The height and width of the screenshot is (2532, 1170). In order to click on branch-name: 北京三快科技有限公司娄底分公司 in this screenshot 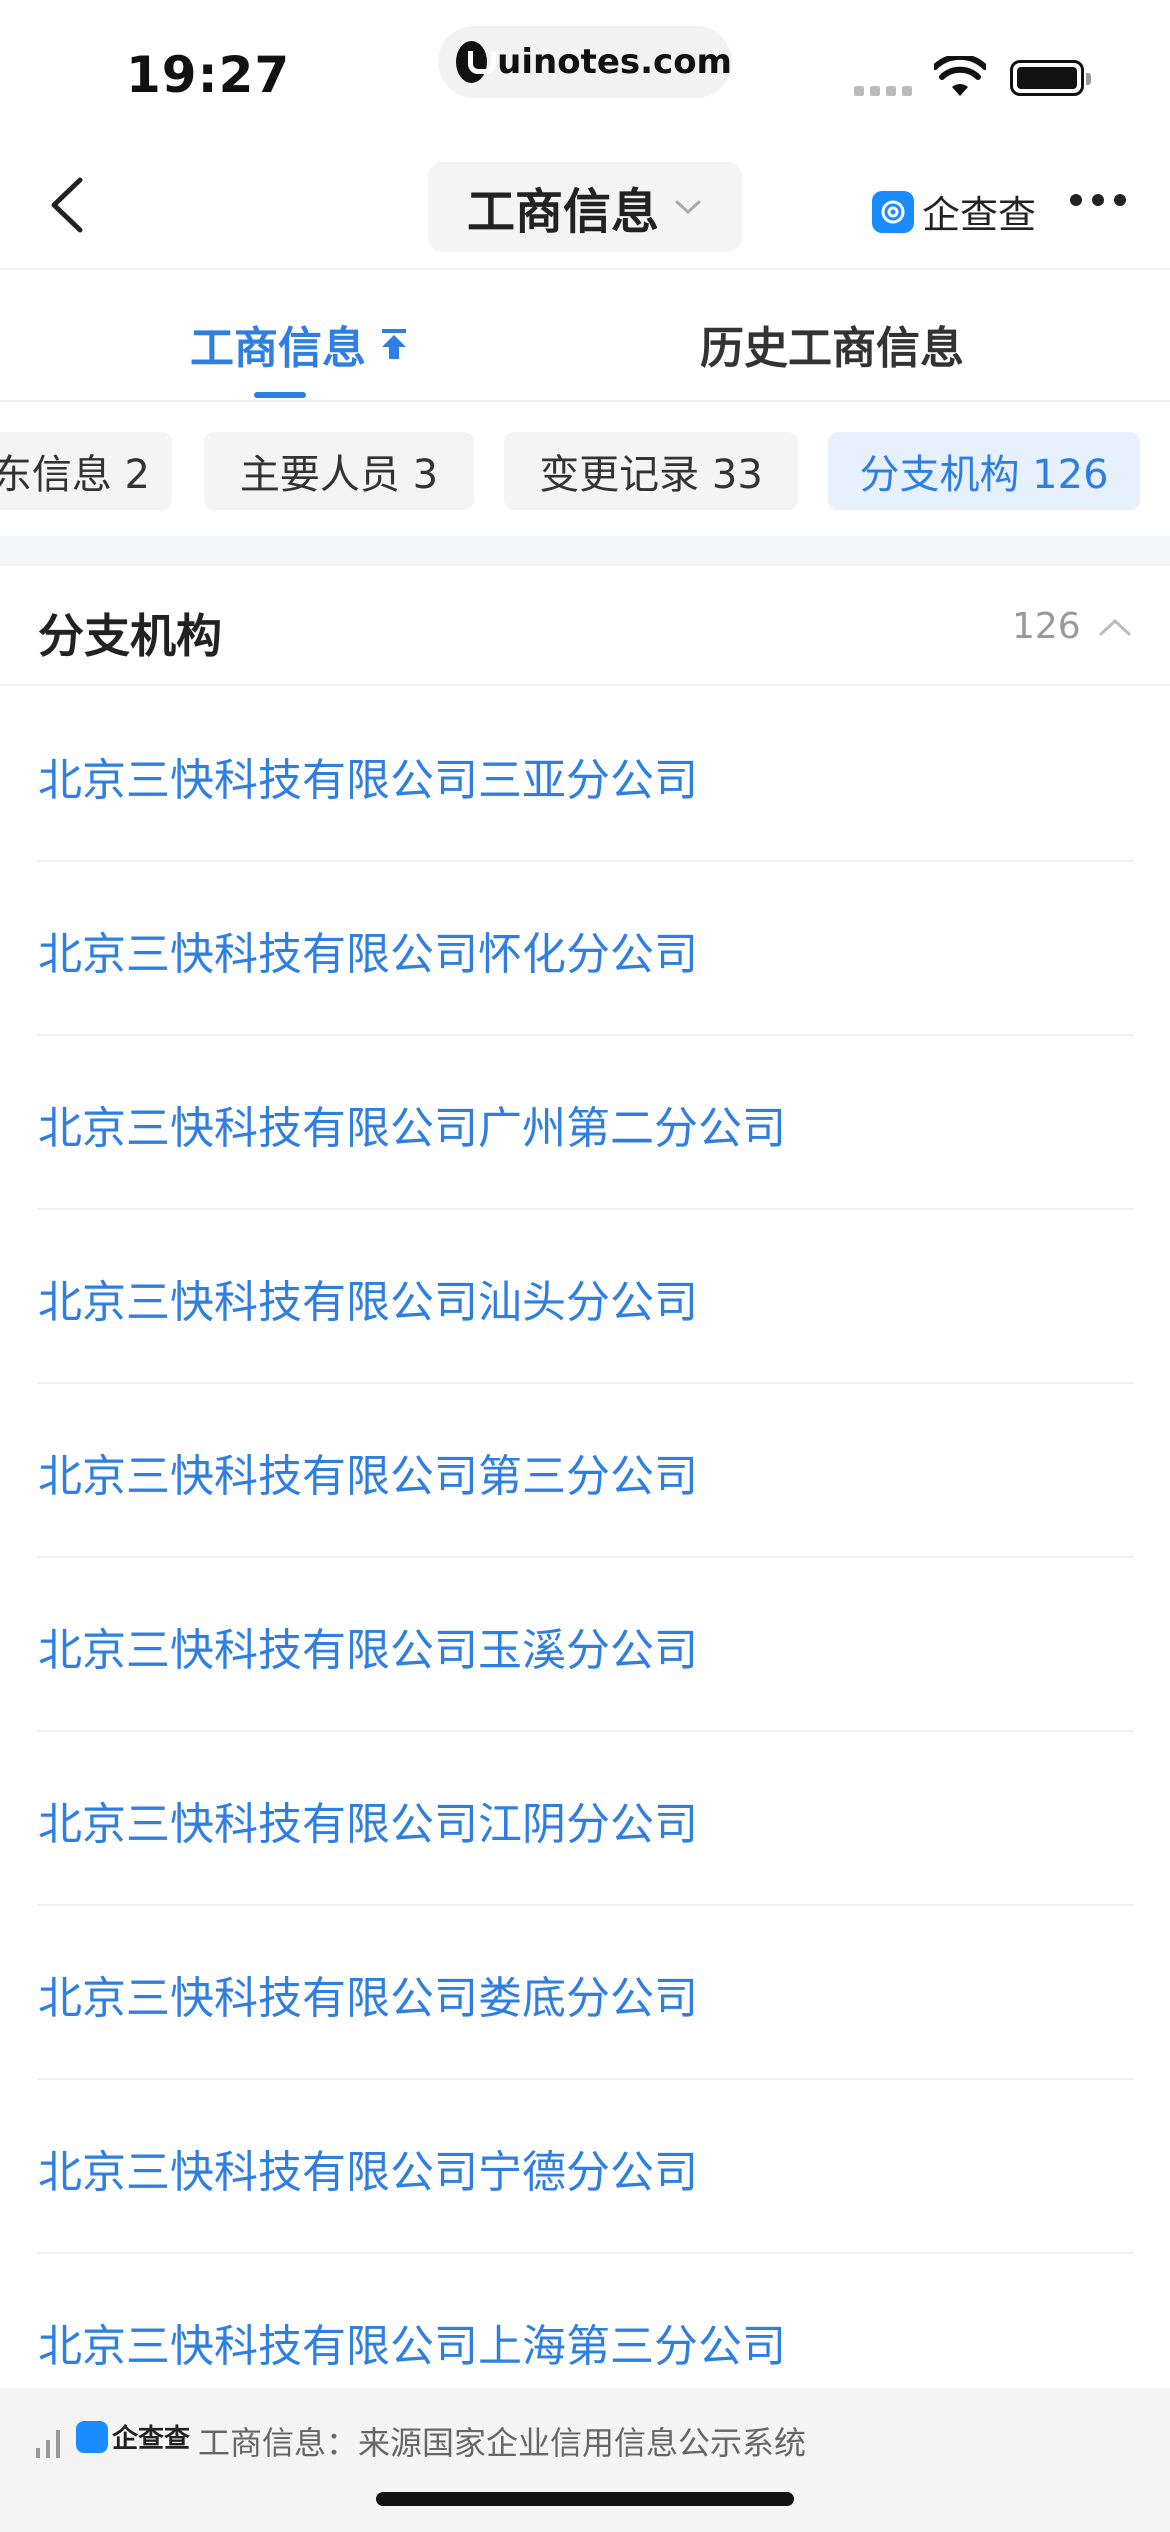, I will do `click(368, 1994)`.